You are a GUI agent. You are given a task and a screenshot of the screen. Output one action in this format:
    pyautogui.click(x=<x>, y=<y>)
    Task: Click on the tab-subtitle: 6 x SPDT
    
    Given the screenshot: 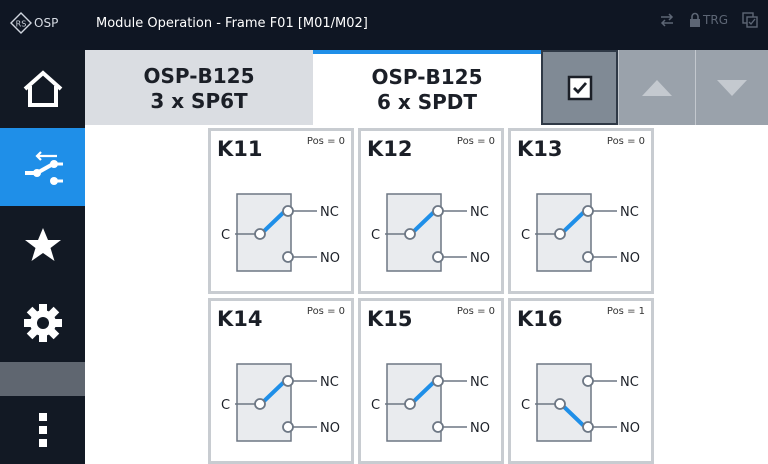 What is the action you would take?
    pyautogui.click(x=427, y=101)
    